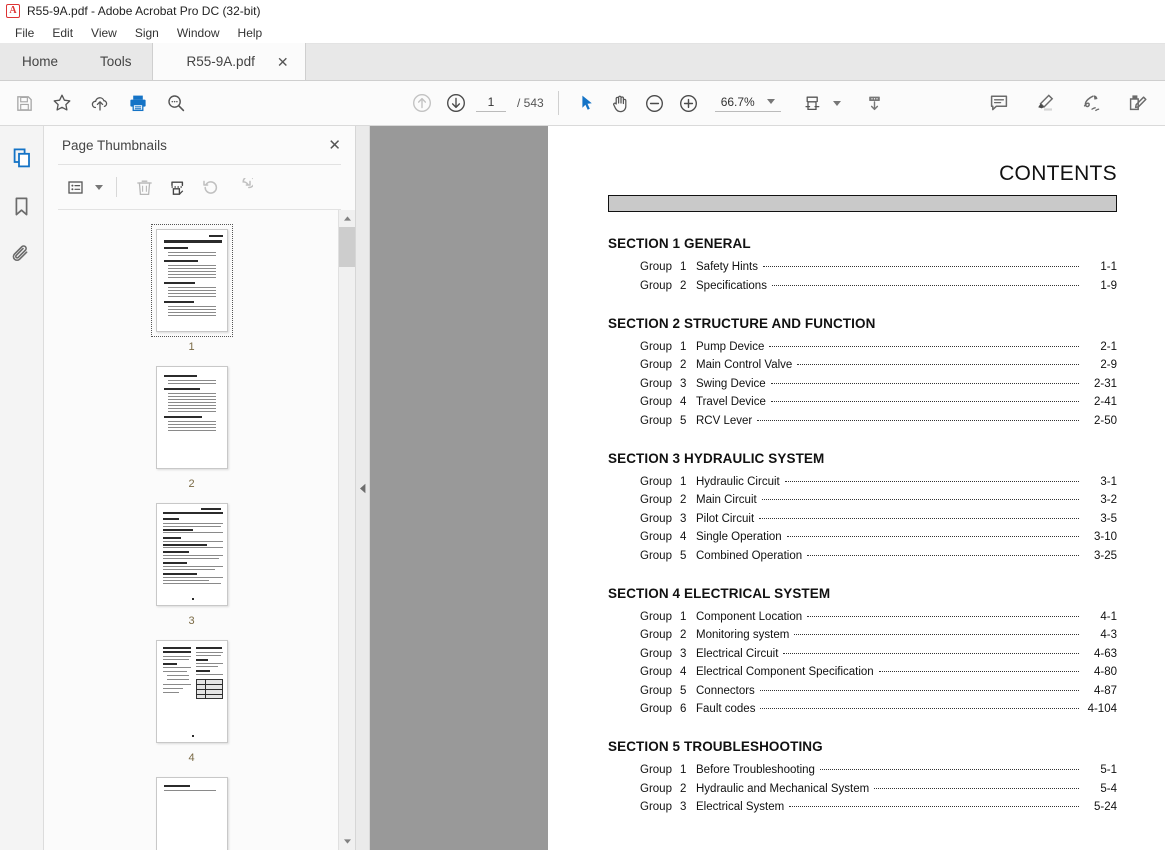  Describe the element at coordinates (621, 103) in the screenshot. I see `hand-tool-icon` at that location.